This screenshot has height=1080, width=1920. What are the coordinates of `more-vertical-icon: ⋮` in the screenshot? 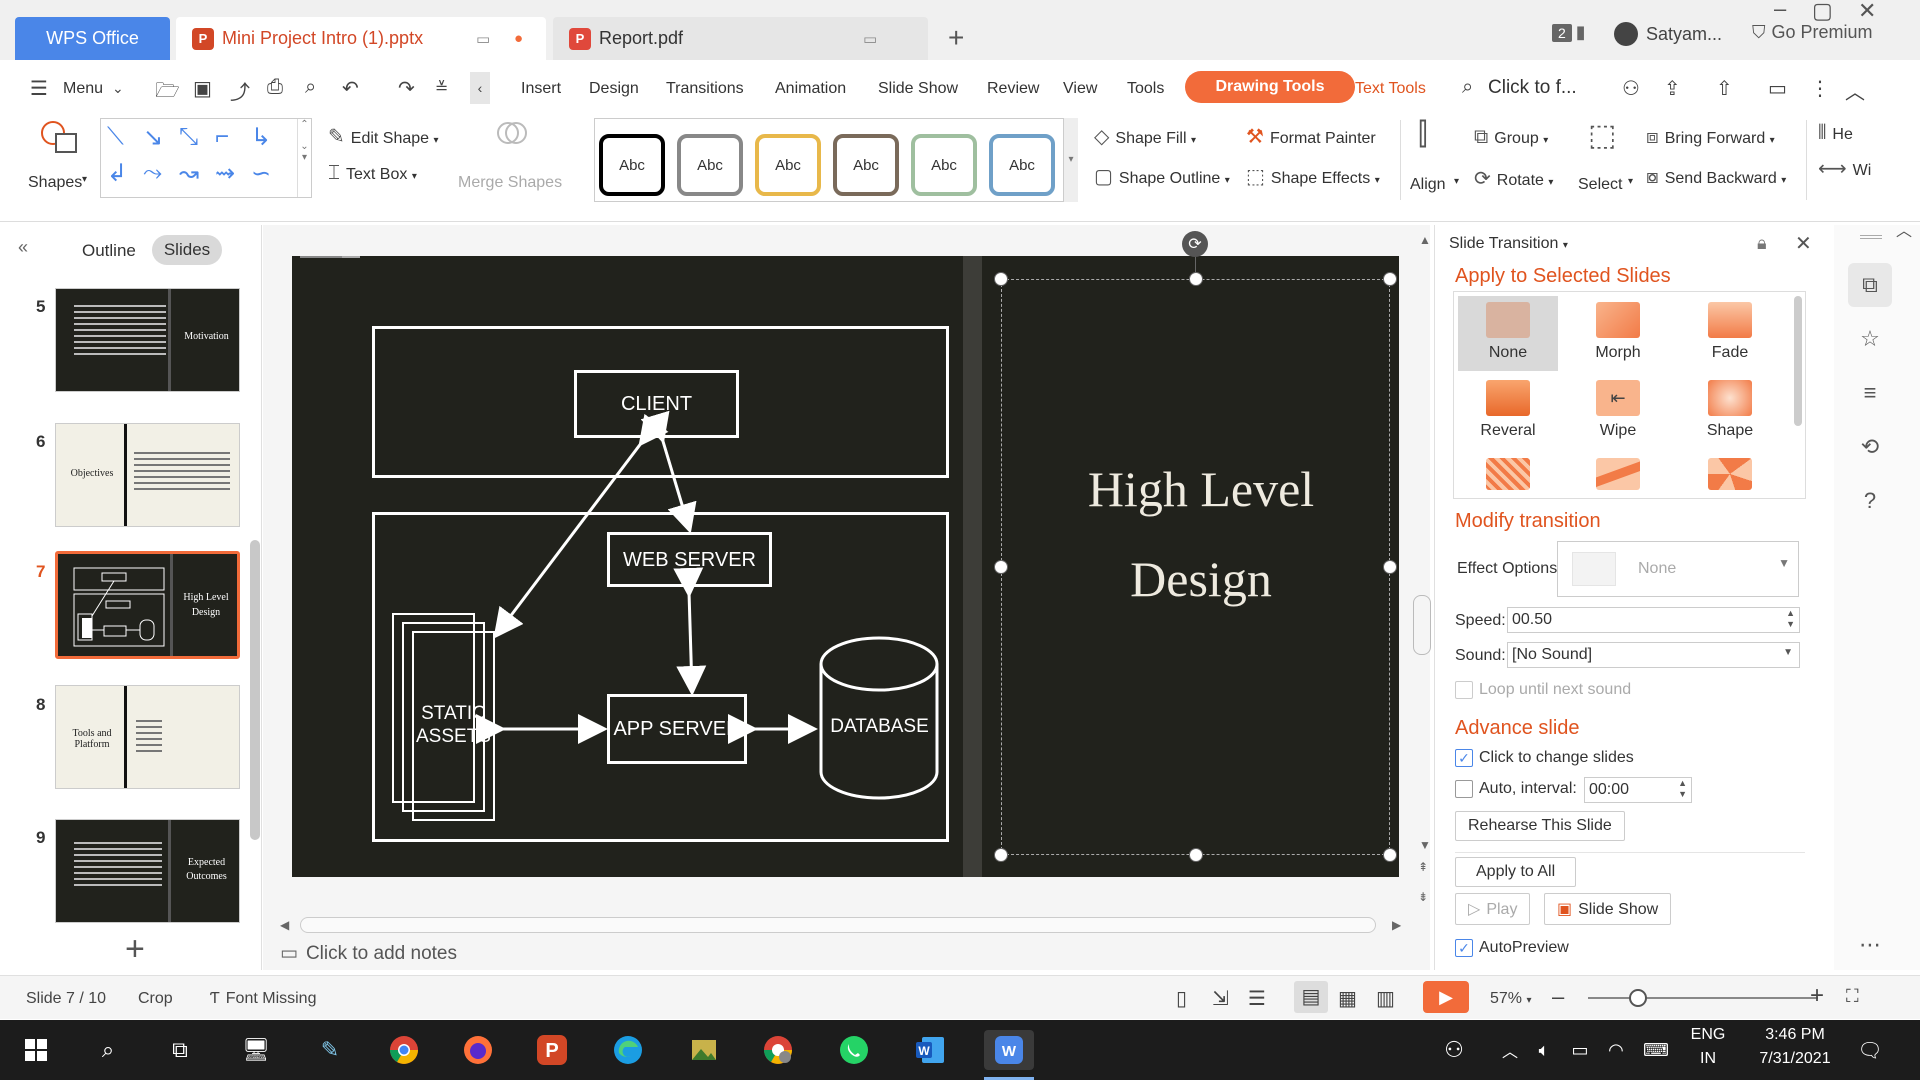 It's located at (1820, 88).